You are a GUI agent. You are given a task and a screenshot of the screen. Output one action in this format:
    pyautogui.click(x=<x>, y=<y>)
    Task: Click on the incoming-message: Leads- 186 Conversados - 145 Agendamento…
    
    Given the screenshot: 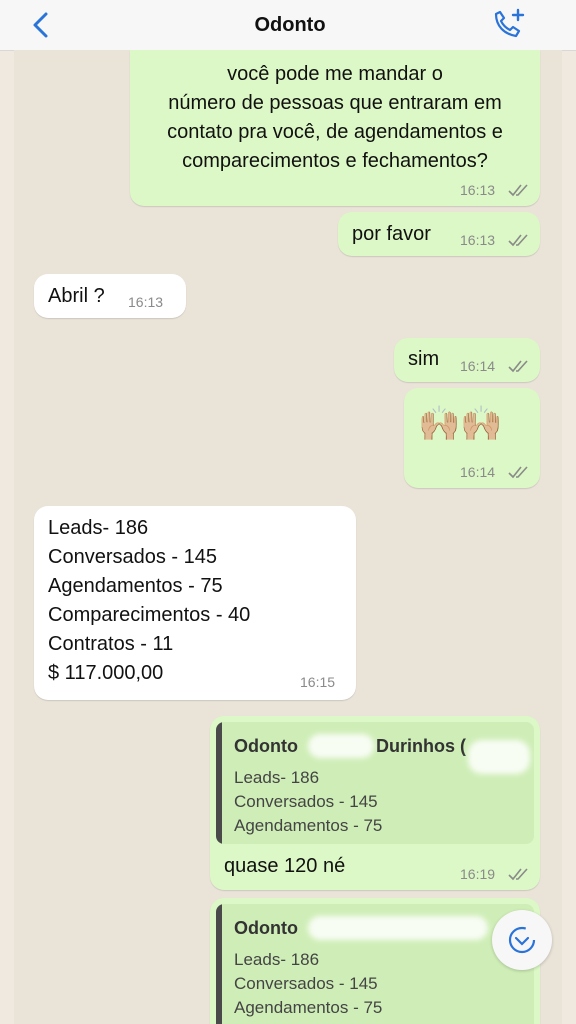 What is the action you would take?
    pyautogui.click(x=195, y=603)
    